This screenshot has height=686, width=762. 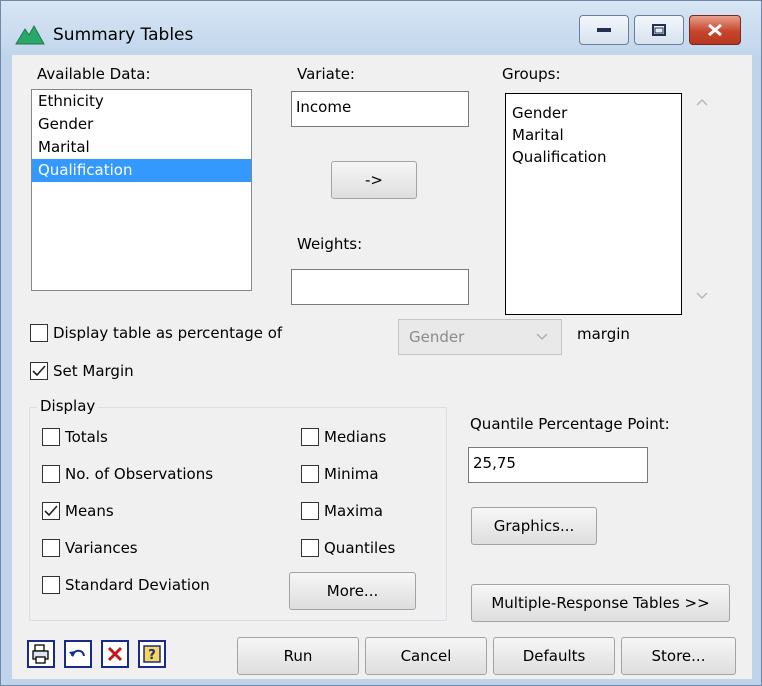 I want to click on scroll-down-icon, so click(x=702, y=296).